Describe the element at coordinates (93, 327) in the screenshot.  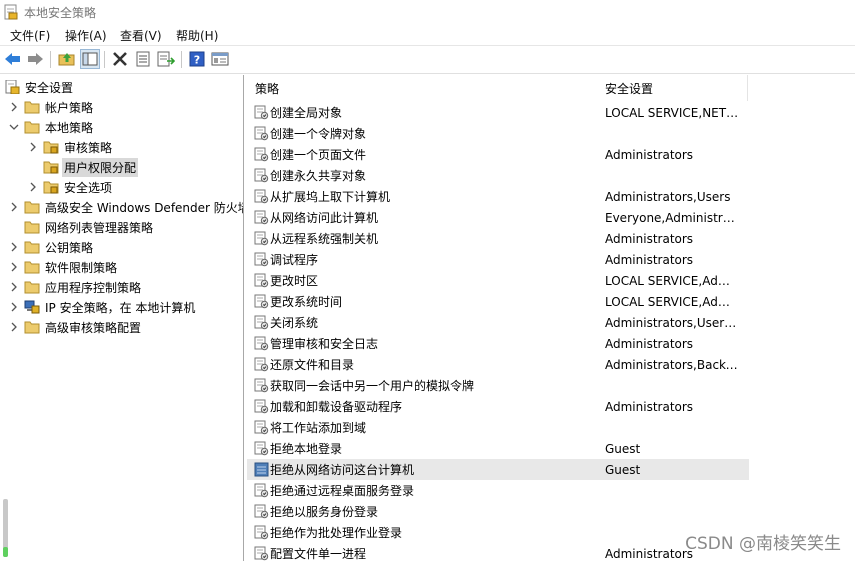
I see `tree-item-label: 高级审核策略配置` at that location.